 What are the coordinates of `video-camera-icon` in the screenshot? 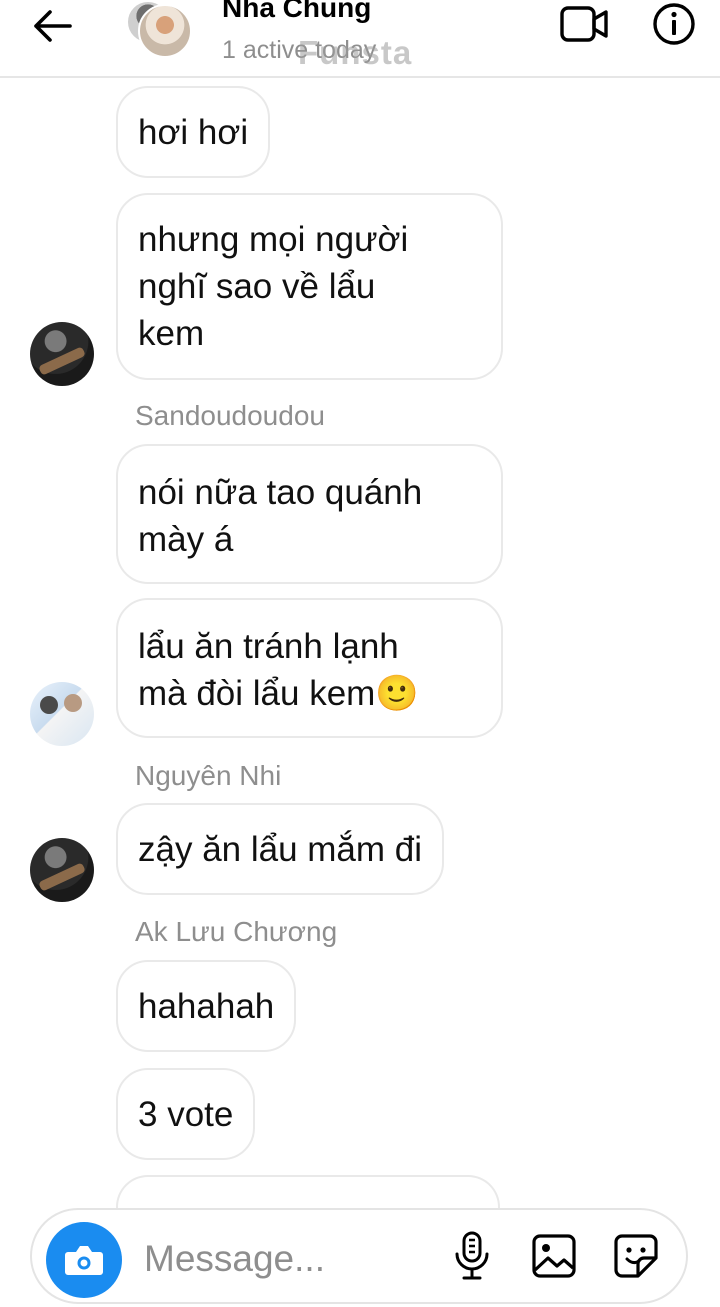 It's located at (584, 24).